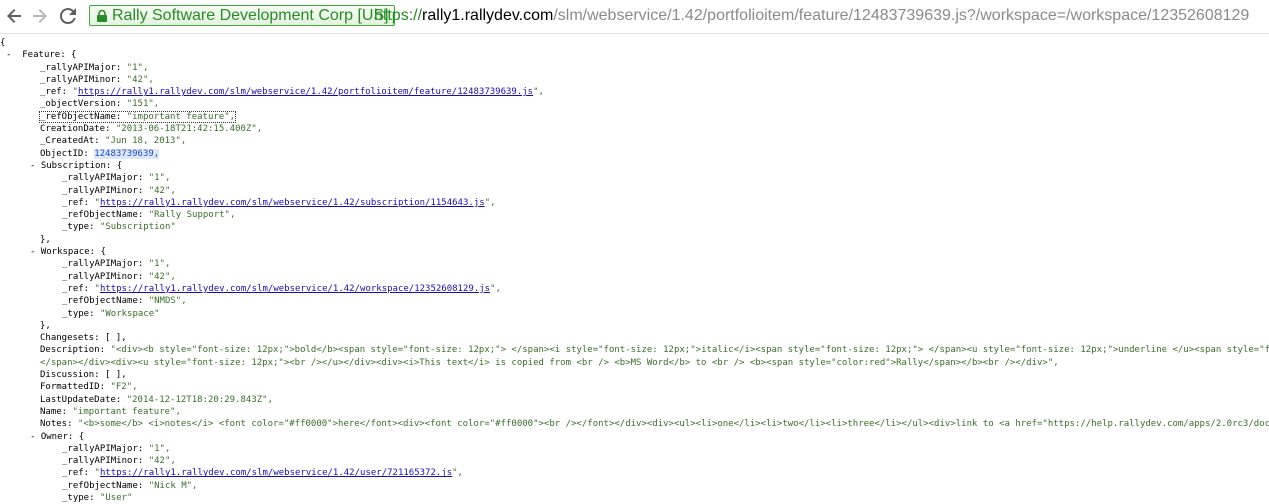 This screenshot has width=1269, height=504. I want to click on subscription-node: - Subscription: {, so click(634, 166).